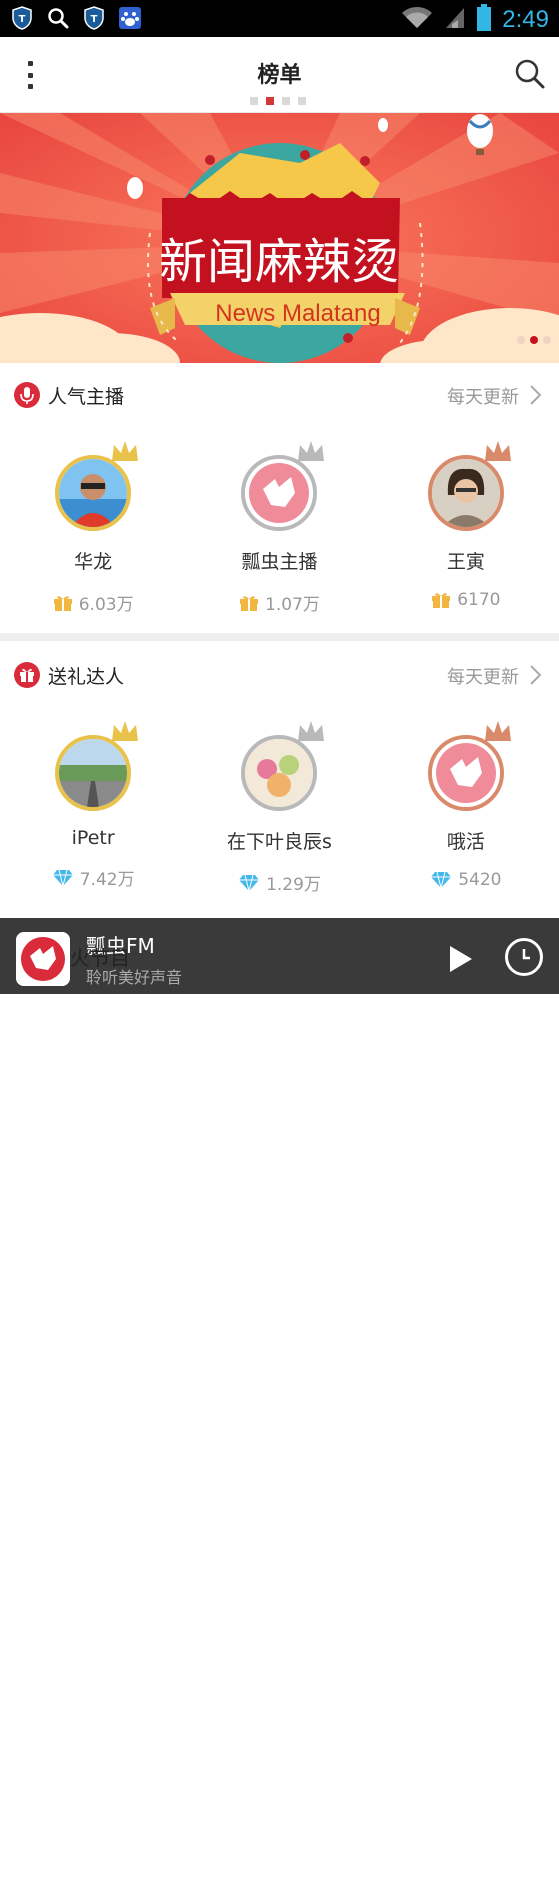 This screenshot has width=559, height=1897. What do you see at coordinates (279, 842) in the screenshot?
I see `gifter-name: 在下叶良辰s` at bounding box center [279, 842].